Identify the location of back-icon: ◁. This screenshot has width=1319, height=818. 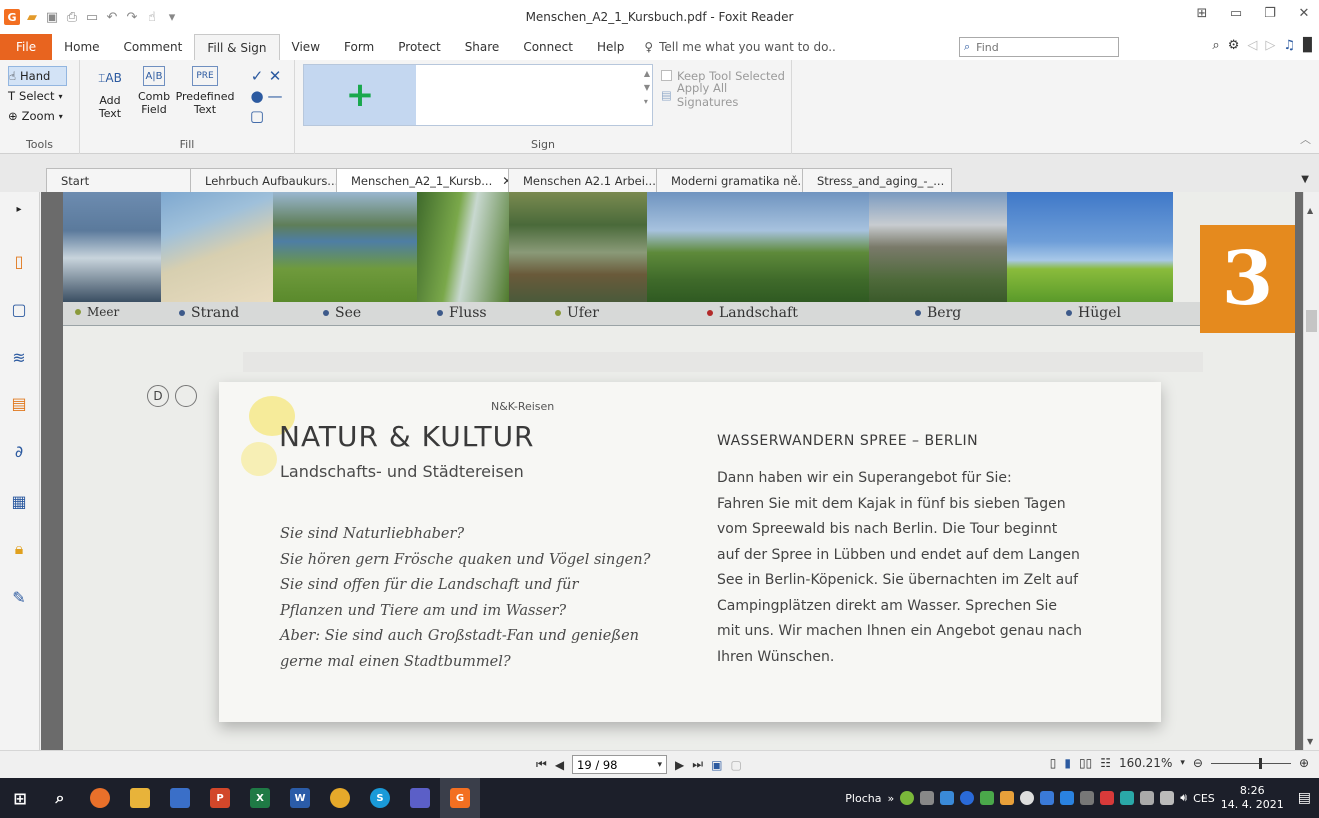
(1252, 45).